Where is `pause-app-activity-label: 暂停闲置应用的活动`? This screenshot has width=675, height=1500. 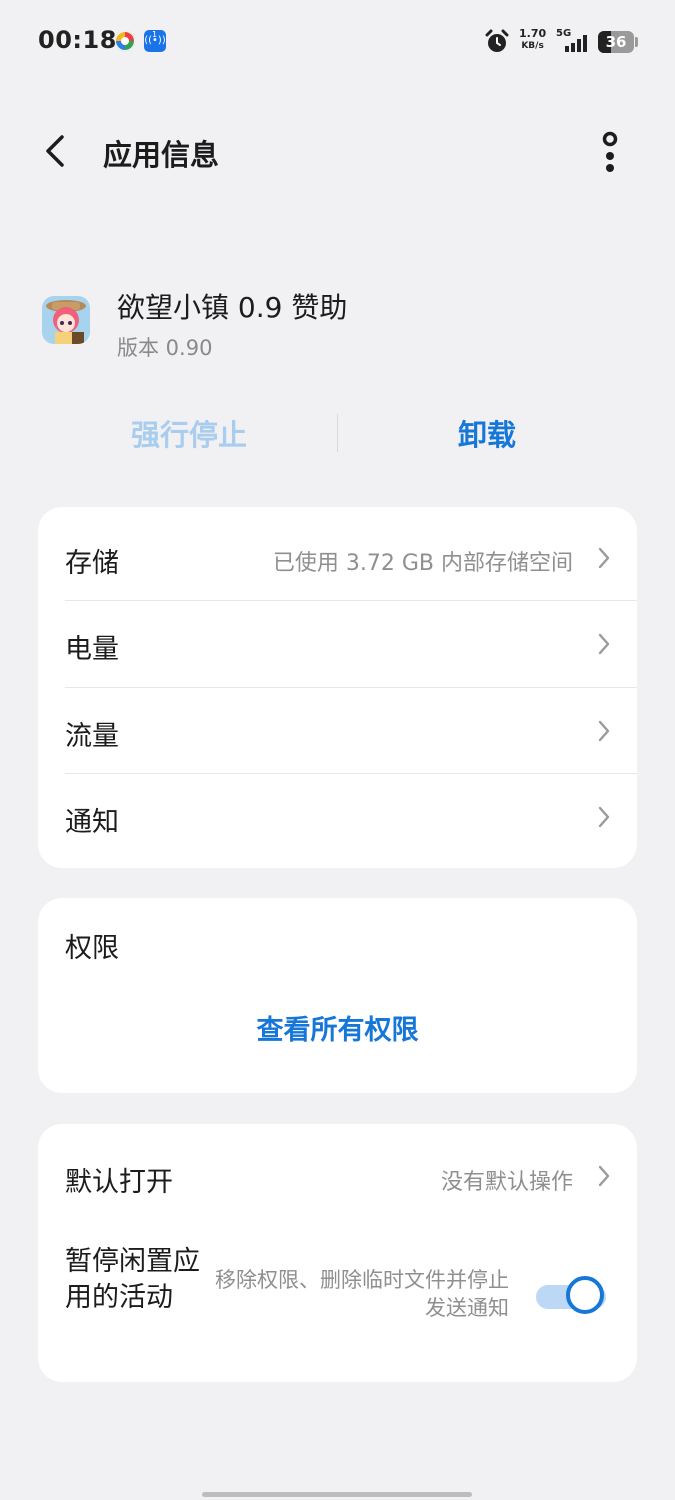 pause-app-activity-label: 暂停闲置应用的活动 is located at coordinates (132, 1279).